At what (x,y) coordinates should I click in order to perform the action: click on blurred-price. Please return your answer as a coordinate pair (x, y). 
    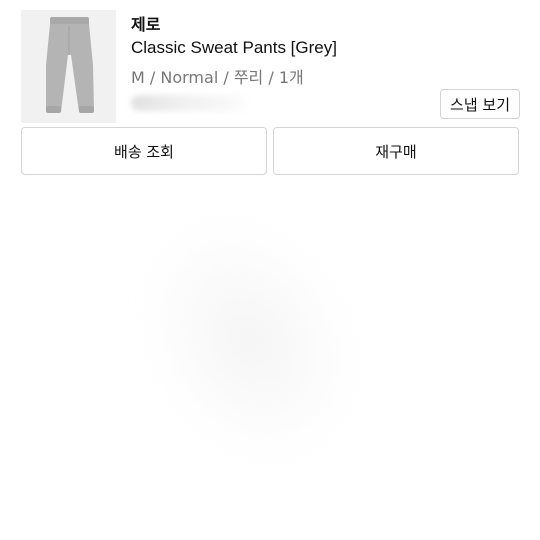
    Looking at the image, I should click on (191, 103).